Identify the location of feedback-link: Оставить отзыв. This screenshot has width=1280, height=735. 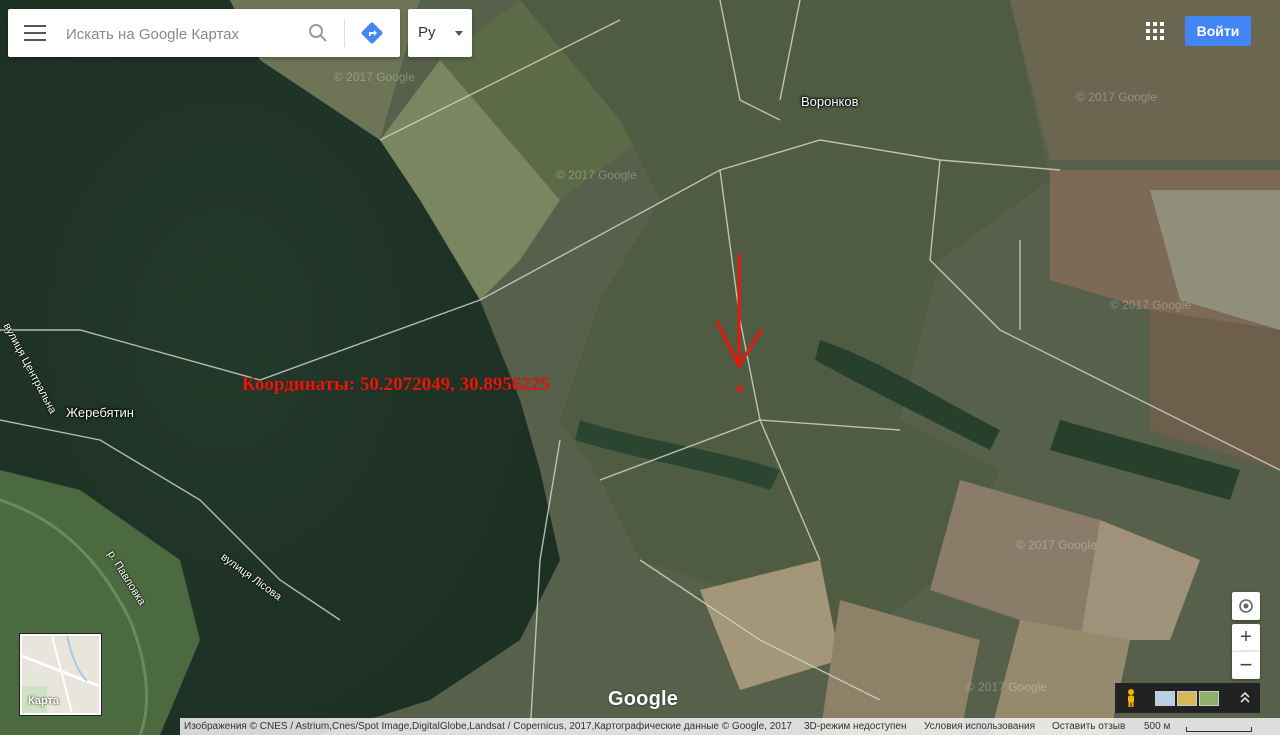
(1088, 726).